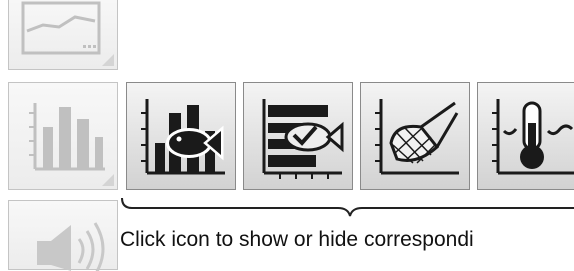 This screenshot has width=574, height=271. Describe the element at coordinates (63, 136) in the screenshot. I see `bar-graph-button` at that location.